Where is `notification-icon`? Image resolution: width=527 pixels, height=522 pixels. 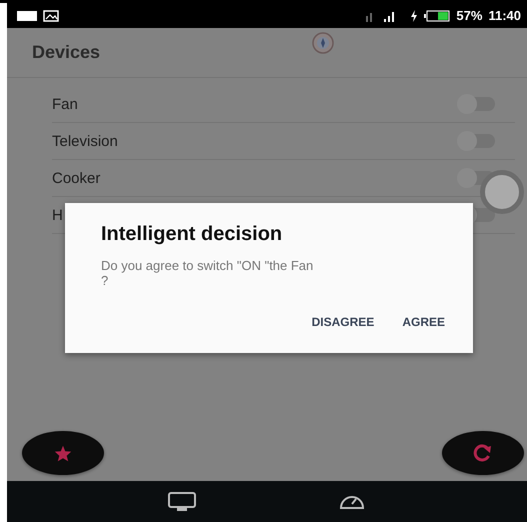
notification-icon is located at coordinates (27, 15).